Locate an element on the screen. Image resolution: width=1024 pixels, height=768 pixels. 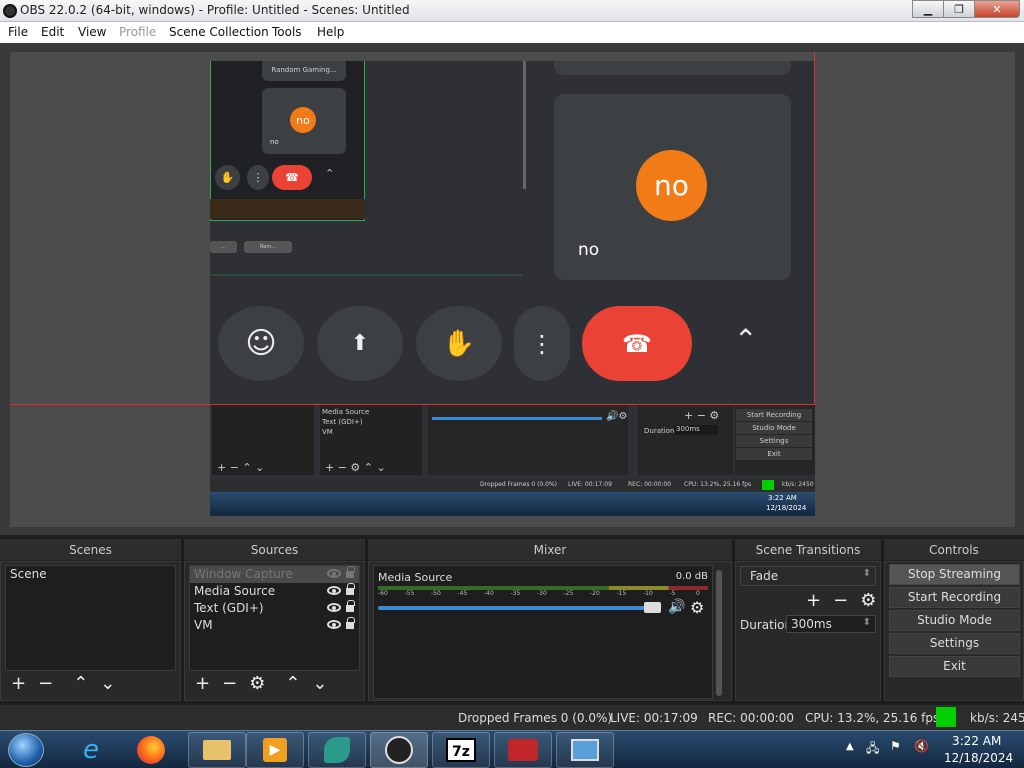
stream-health-indicator is located at coordinates (946, 717).